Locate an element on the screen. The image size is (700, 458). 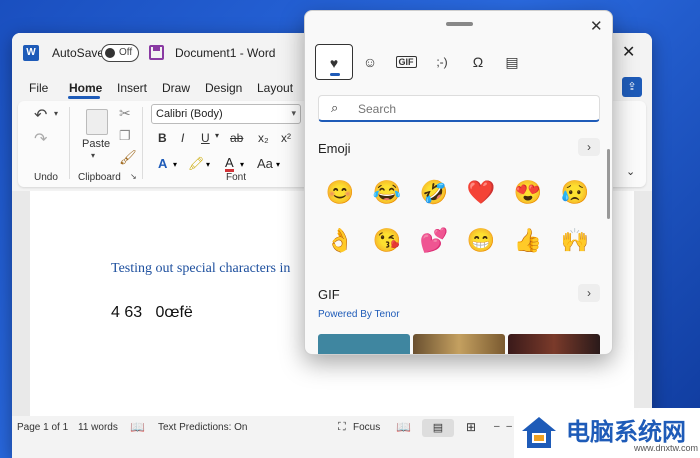
autosave-label: AutoSave is located at coordinates (78, 53).